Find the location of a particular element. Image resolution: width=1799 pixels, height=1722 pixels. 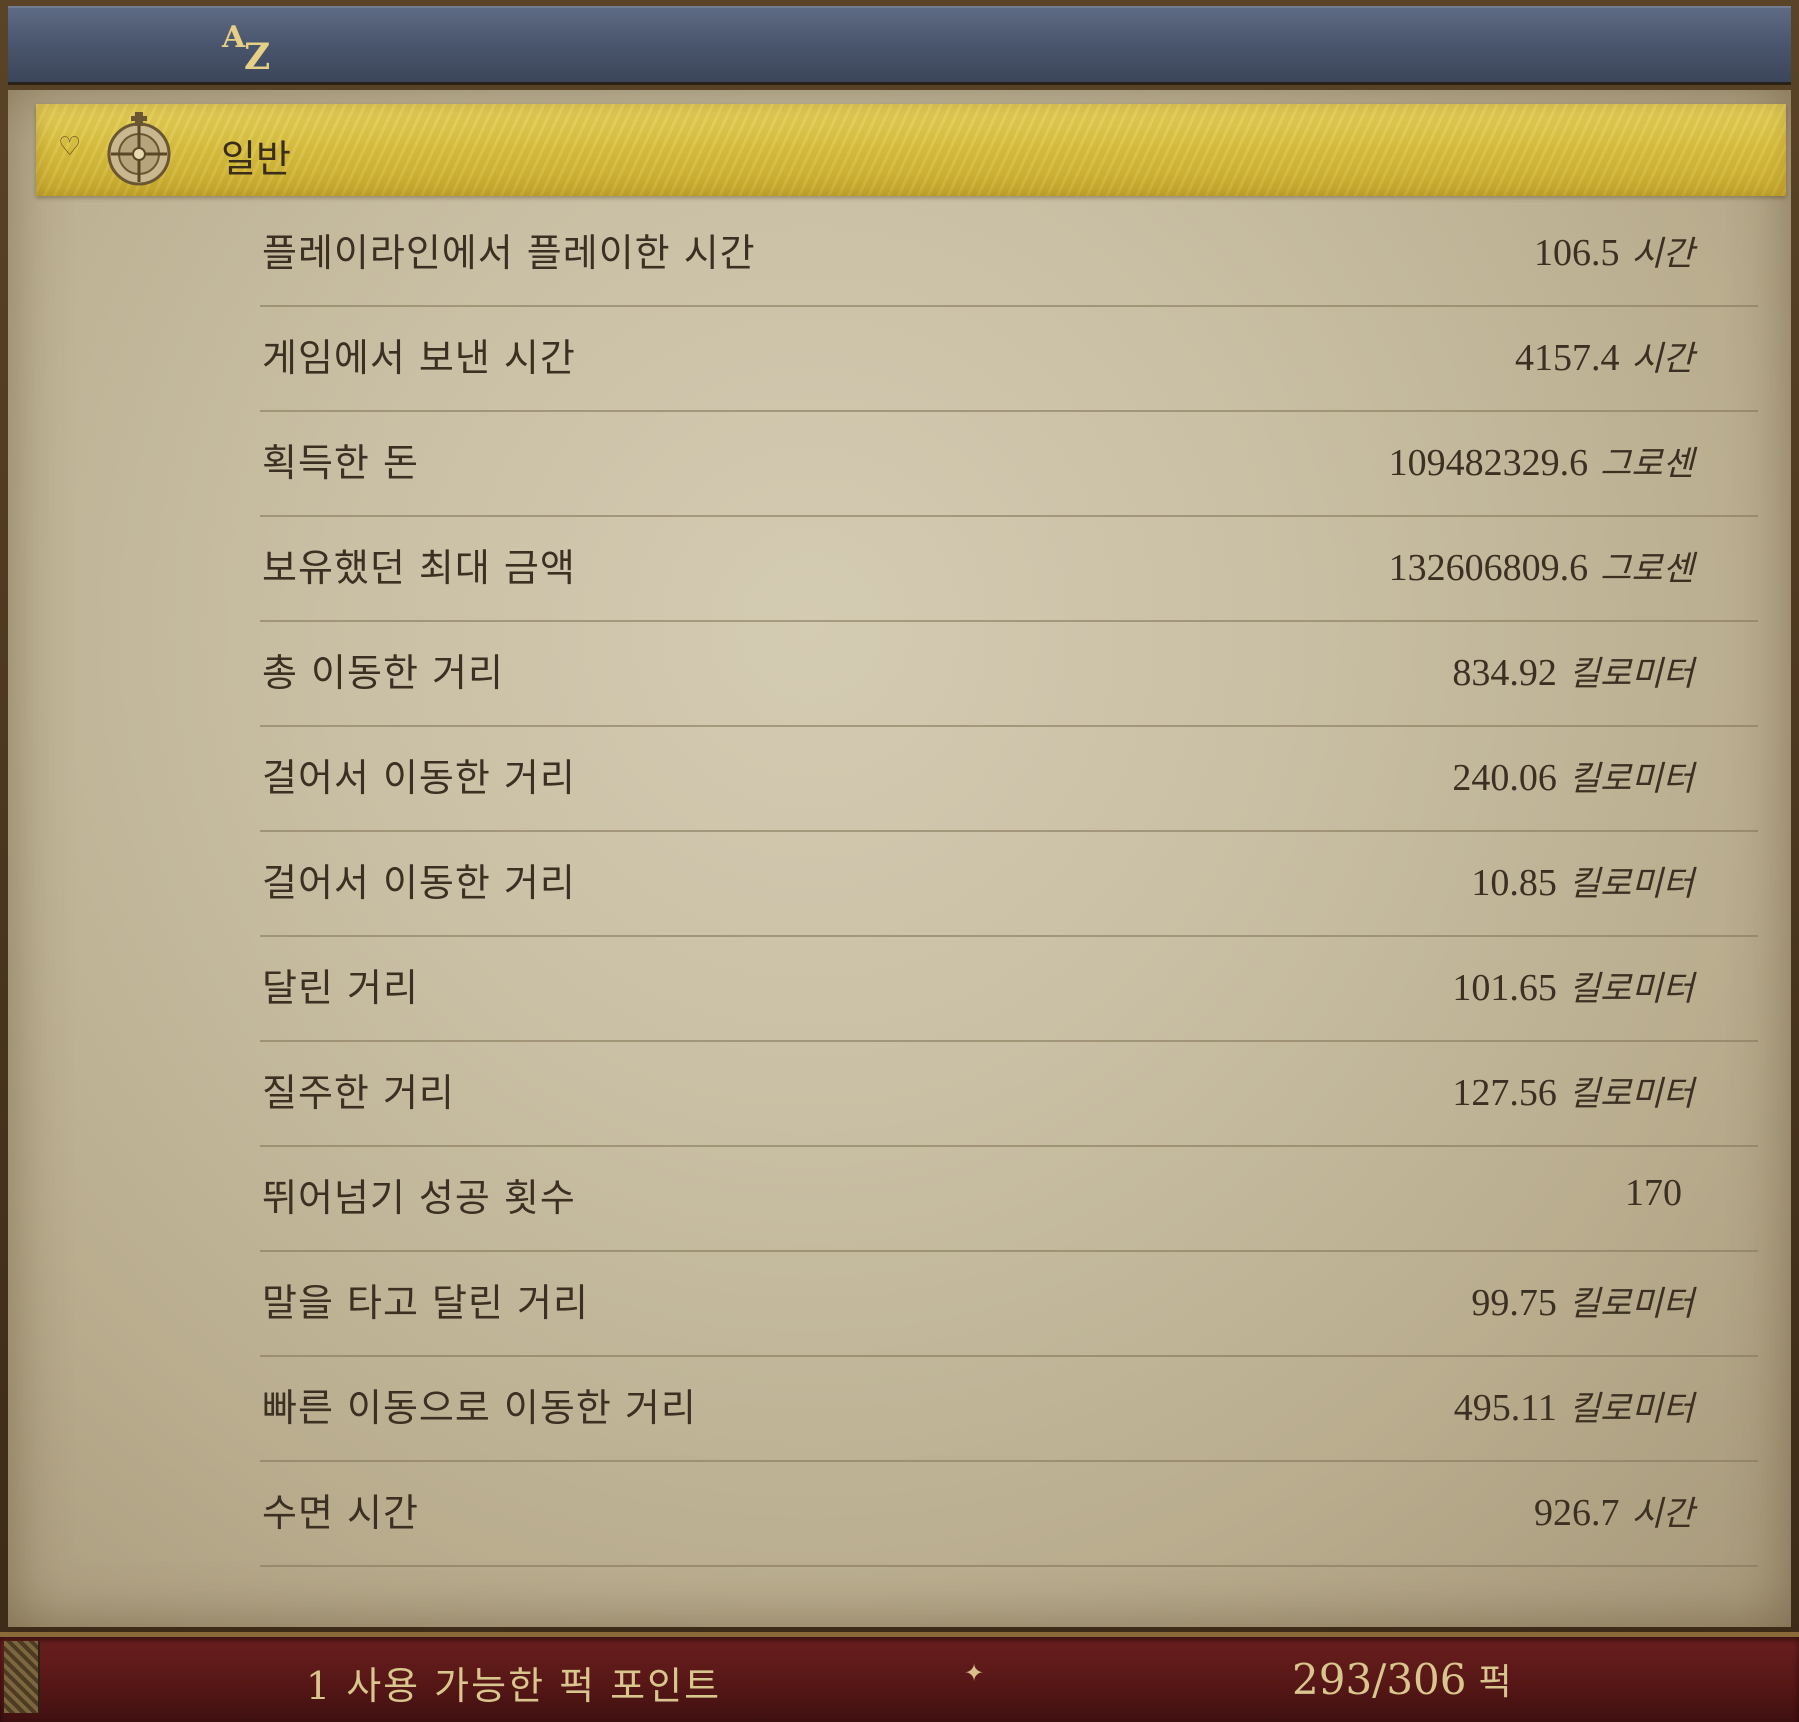

stat-value: 834.92 킬로미터 is located at coordinates (1573, 673).